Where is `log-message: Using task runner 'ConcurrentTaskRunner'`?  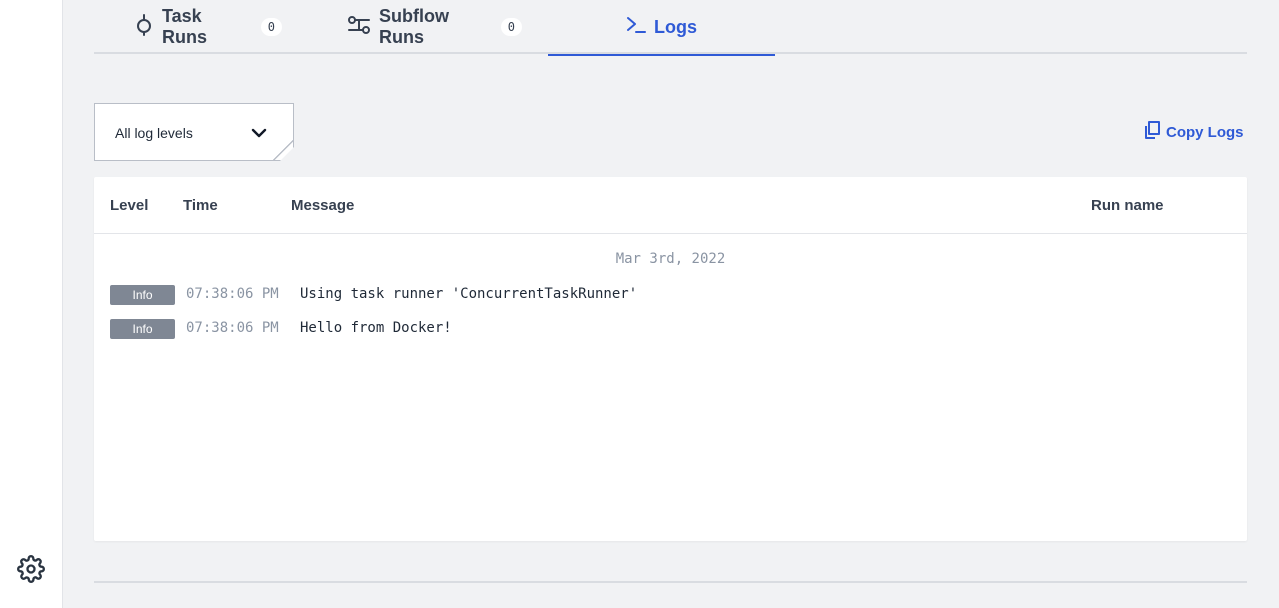 log-message: Using task runner 'ConcurrentTaskRunner' is located at coordinates (469, 294).